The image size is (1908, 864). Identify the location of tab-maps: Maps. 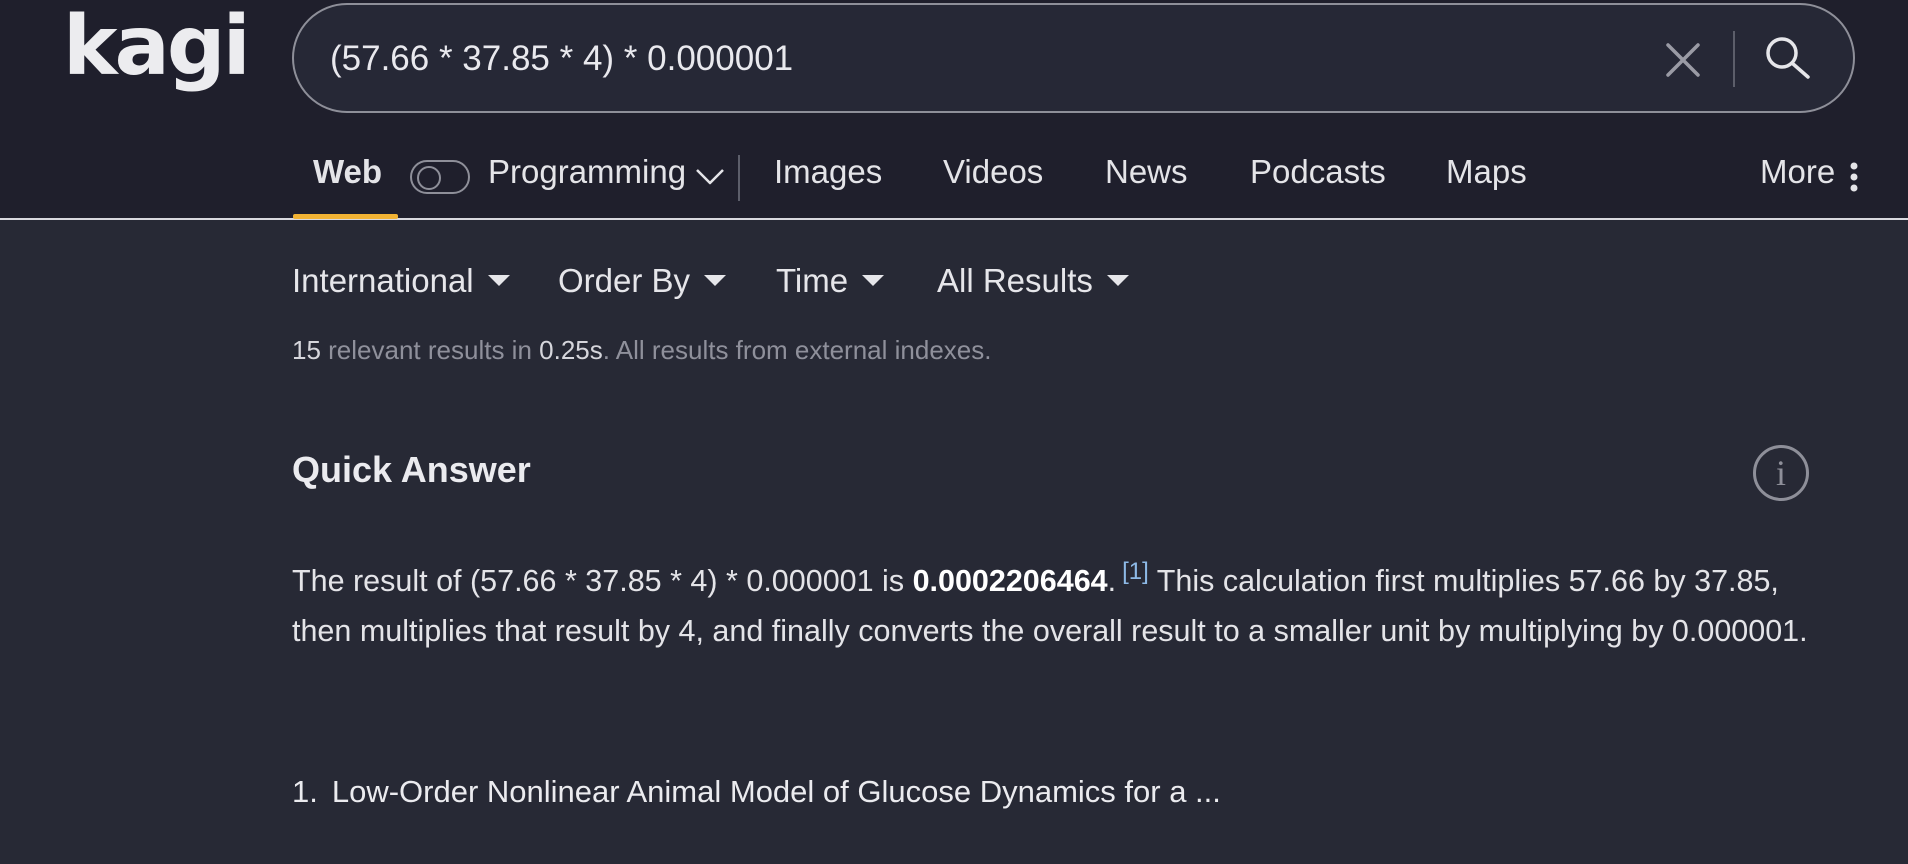
(1486, 171).